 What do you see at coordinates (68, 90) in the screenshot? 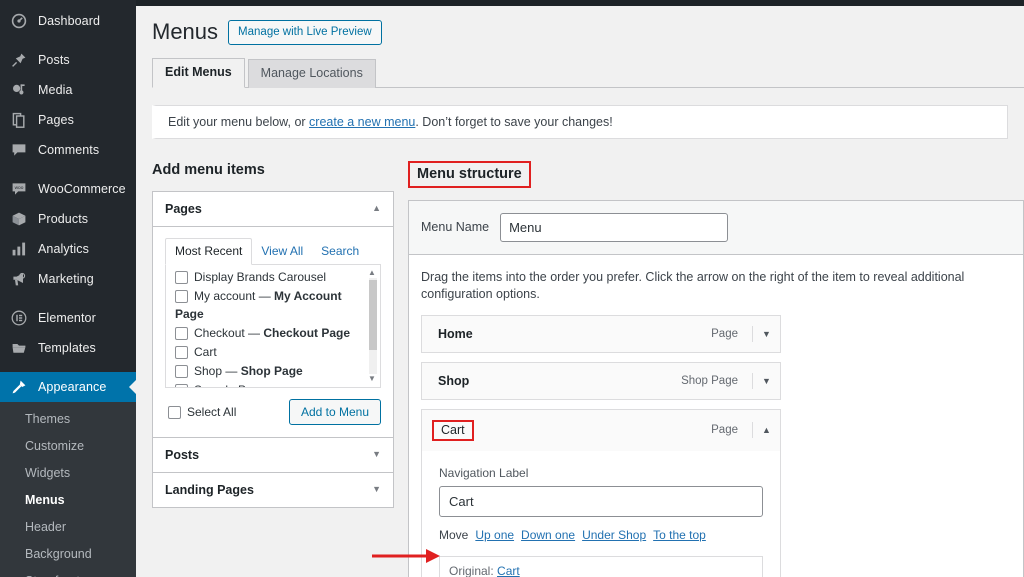
I see `sidebar-item-media: Media` at bounding box center [68, 90].